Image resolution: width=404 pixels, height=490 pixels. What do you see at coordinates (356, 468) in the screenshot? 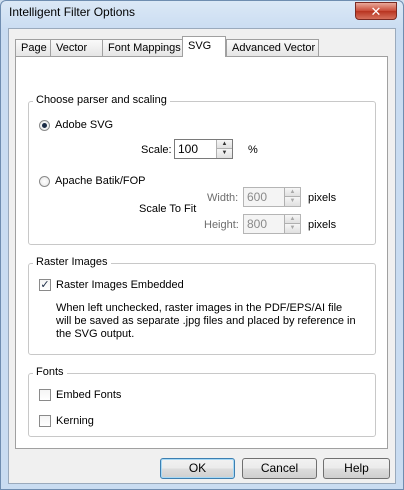
I see `help-button: Help` at bounding box center [356, 468].